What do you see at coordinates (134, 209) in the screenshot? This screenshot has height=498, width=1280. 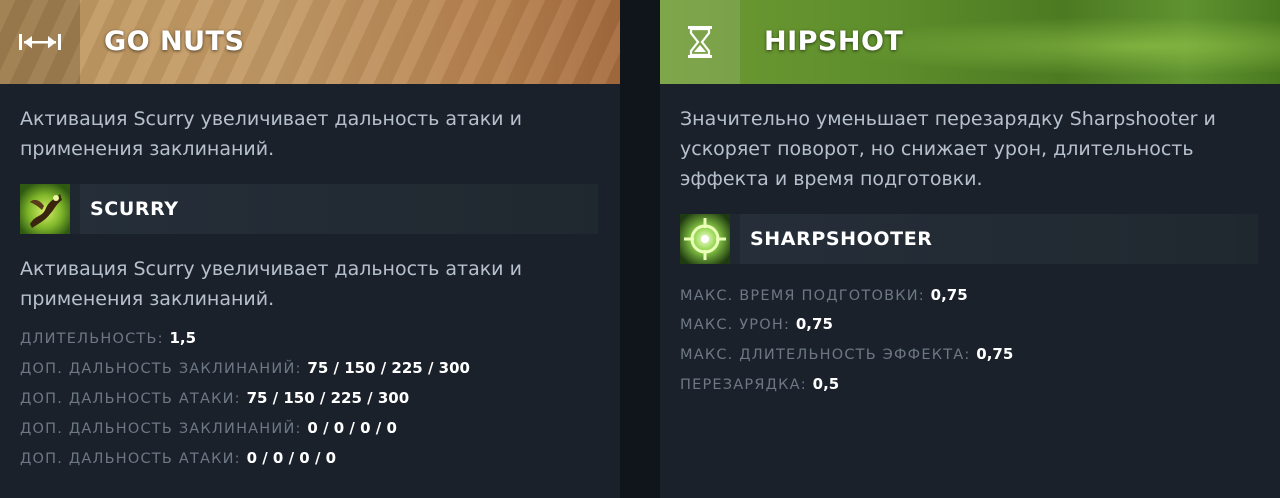 I see `ability-name: SCURRY` at bounding box center [134, 209].